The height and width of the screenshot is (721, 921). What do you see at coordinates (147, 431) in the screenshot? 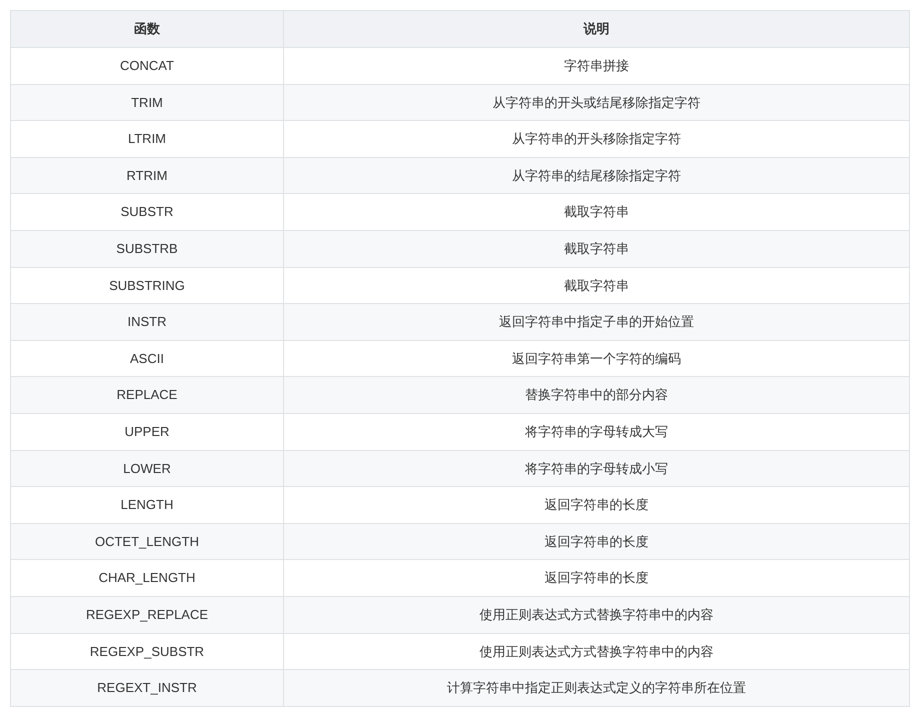
I see `table-cell: UPPER` at bounding box center [147, 431].